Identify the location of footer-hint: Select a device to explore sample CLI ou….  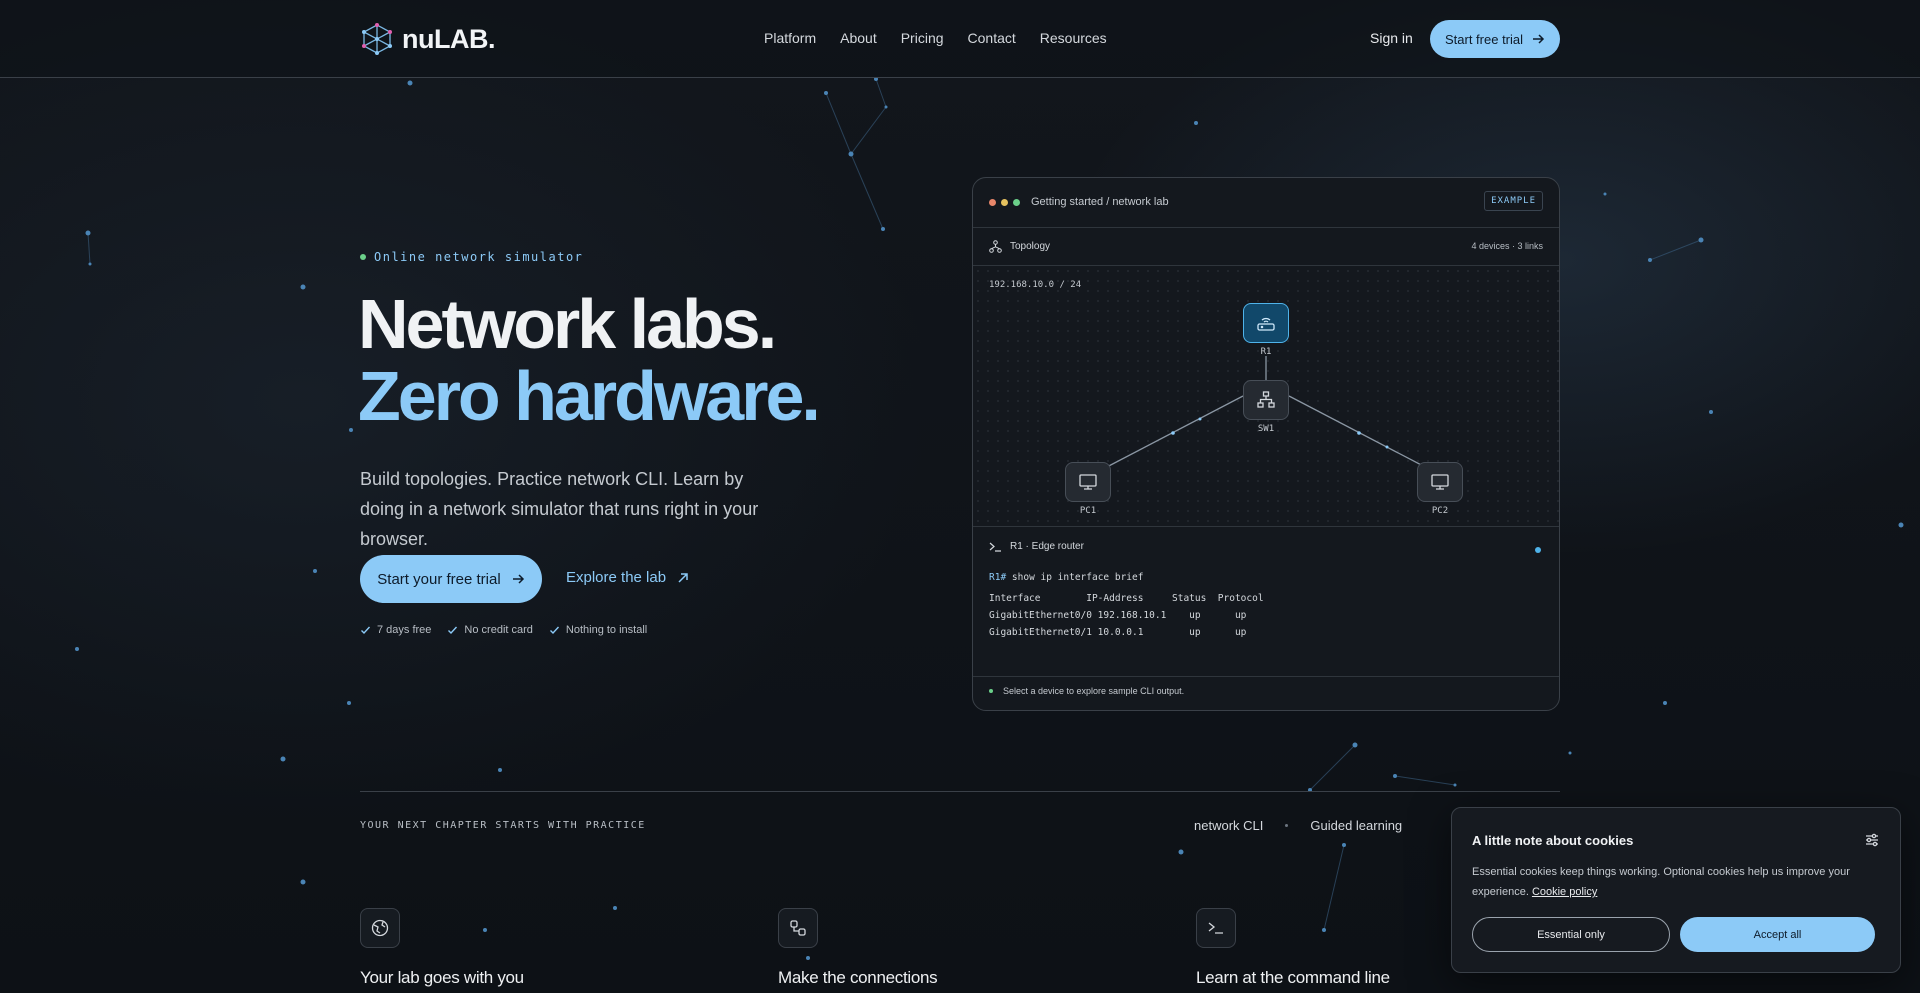
(1094, 691).